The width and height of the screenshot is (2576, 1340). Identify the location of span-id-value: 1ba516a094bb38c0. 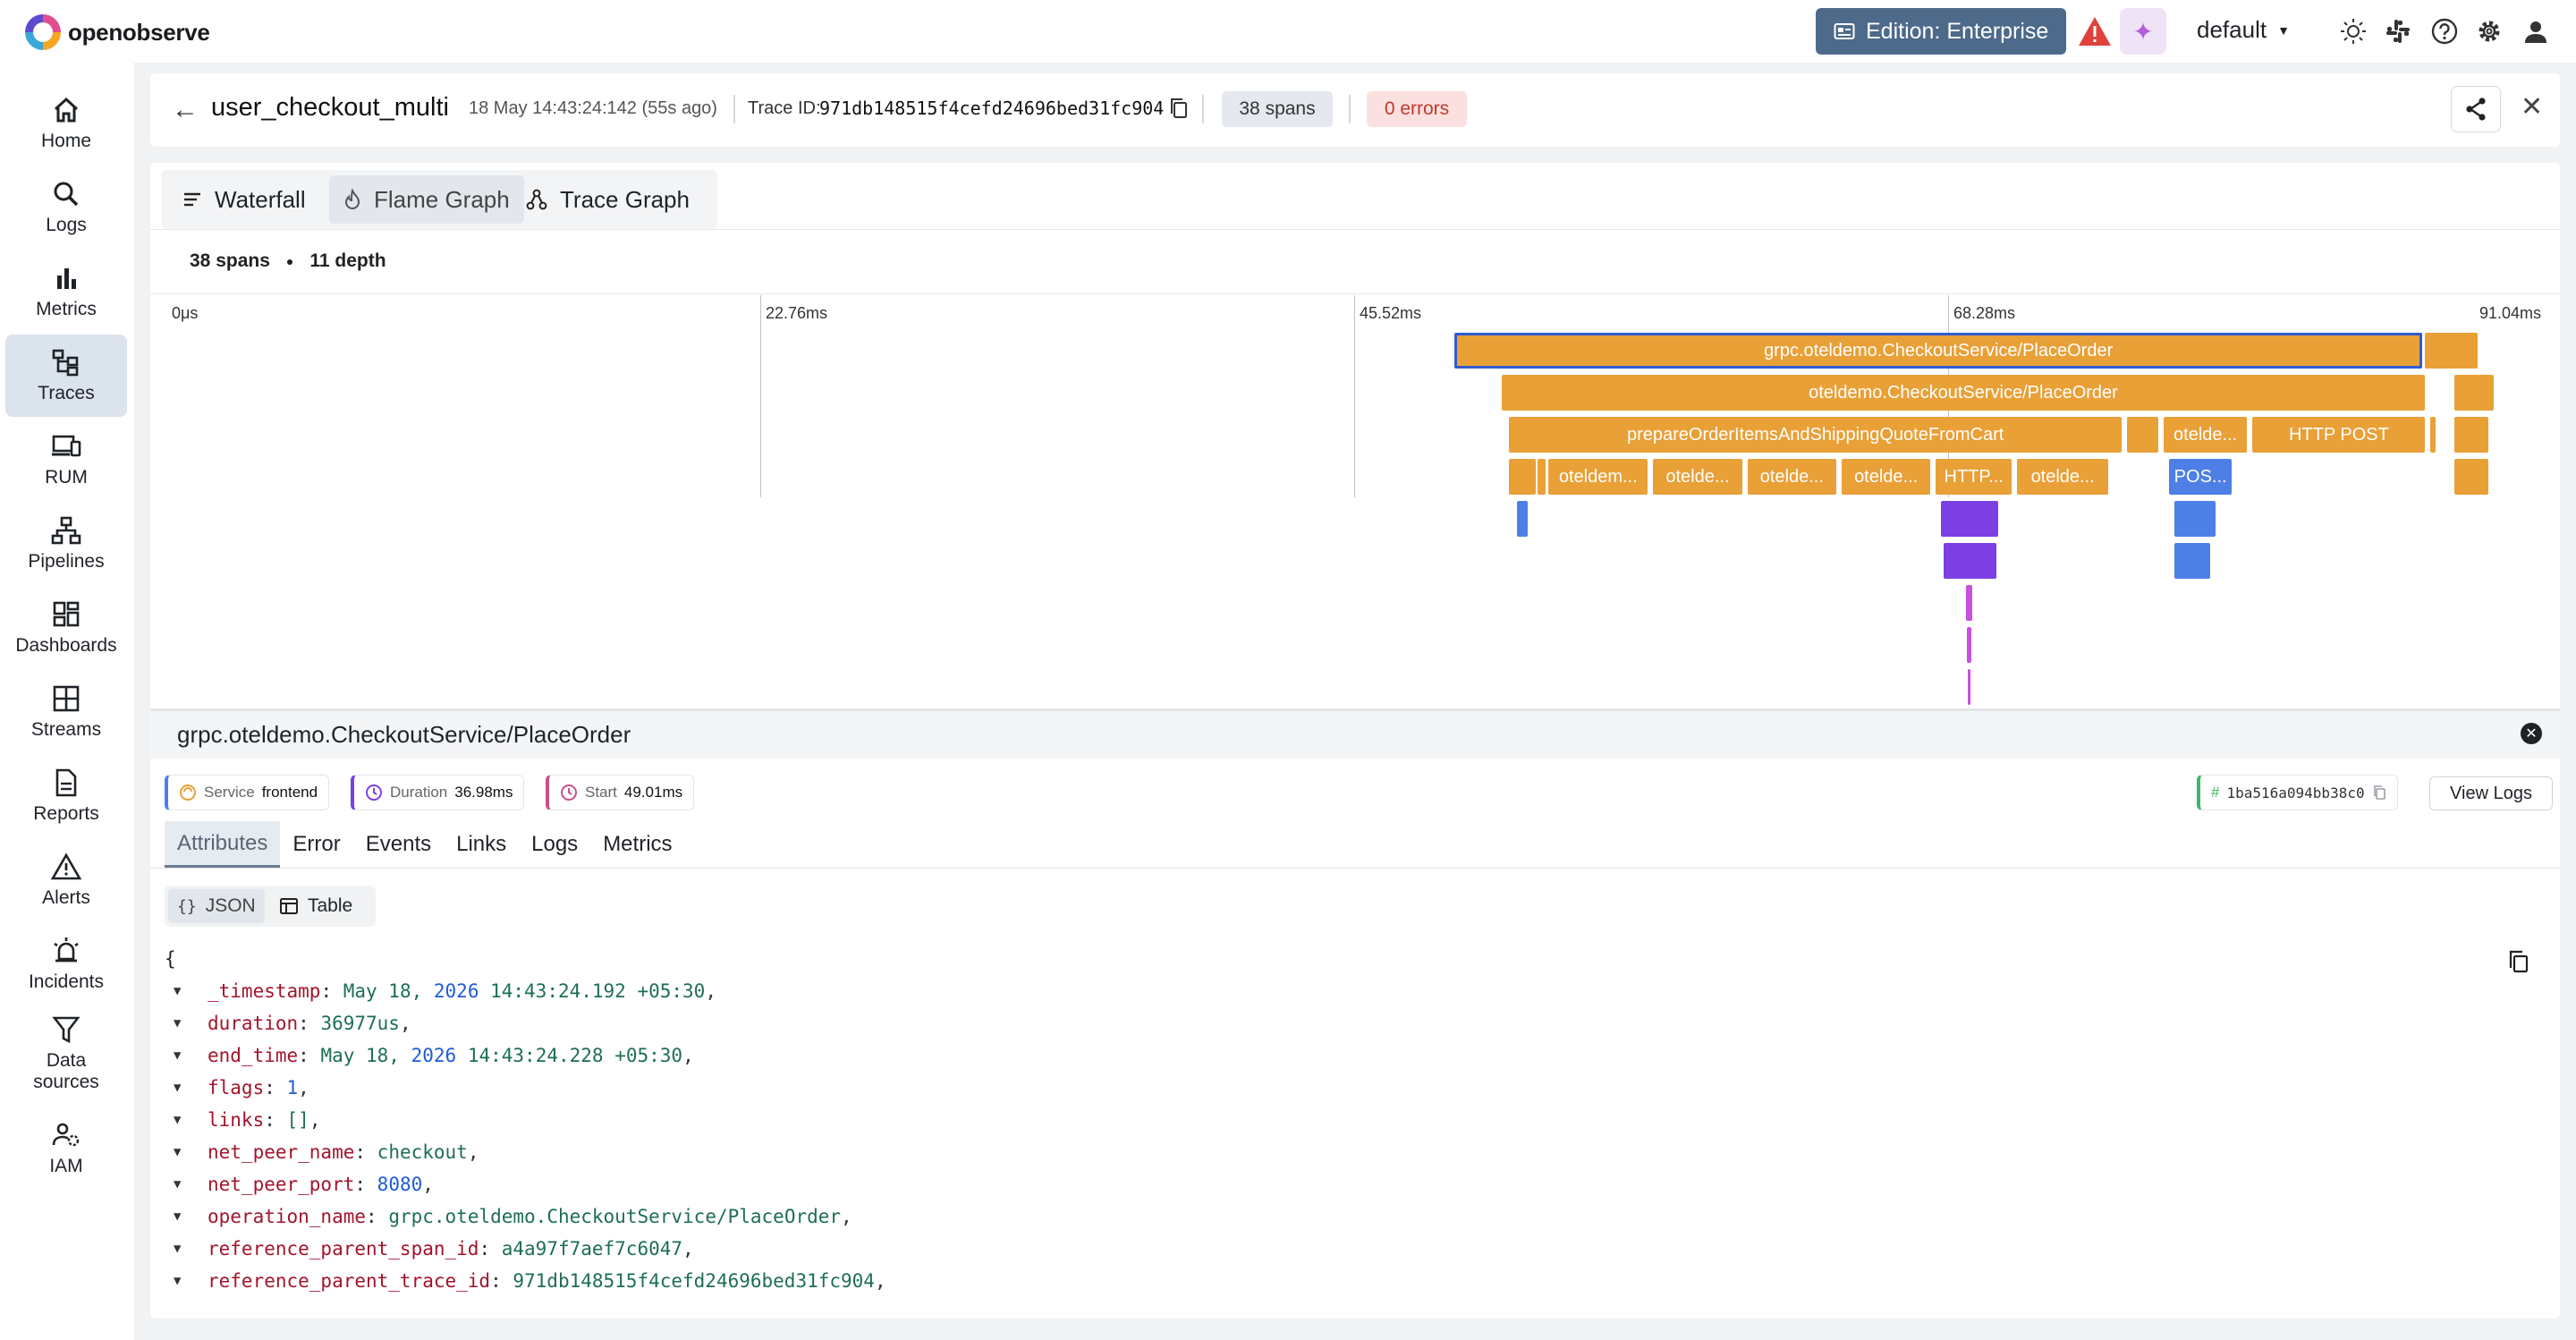
(2295, 792).